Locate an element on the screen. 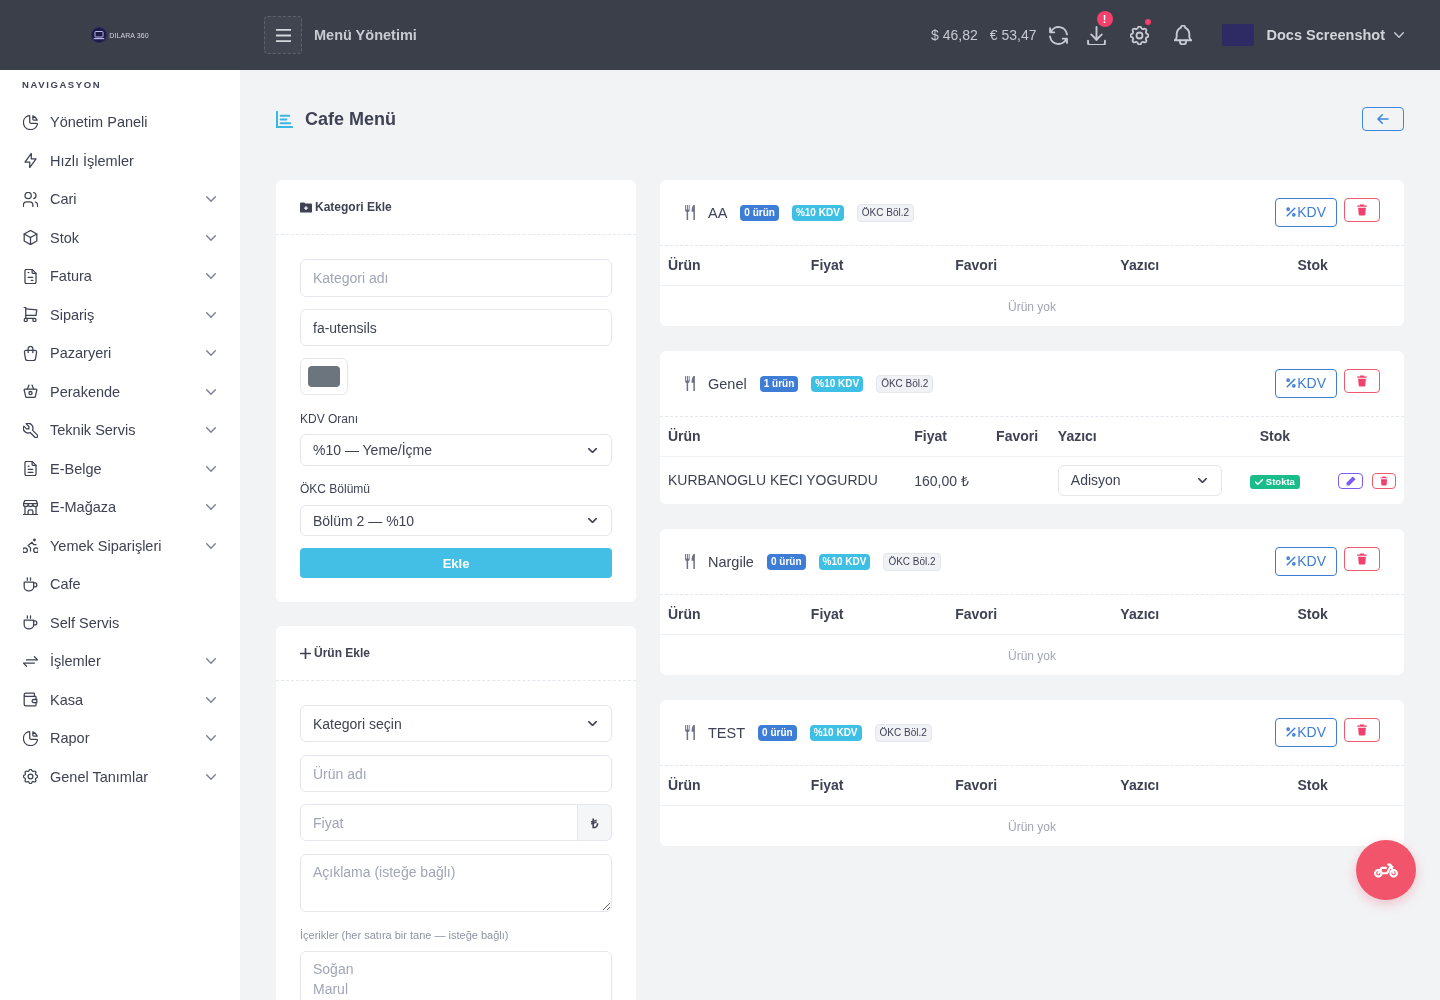 The width and height of the screenshot is (1440, 1000). nav-item: Stok is located at coordinates (120, 237).